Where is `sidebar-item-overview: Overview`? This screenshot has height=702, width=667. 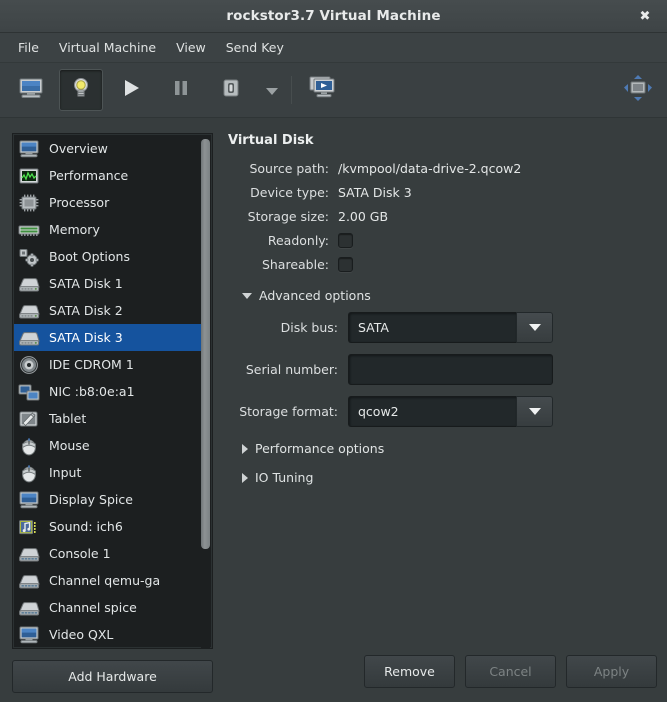
sidebar-item-overview: Overview is located at coordinates (107, 148).